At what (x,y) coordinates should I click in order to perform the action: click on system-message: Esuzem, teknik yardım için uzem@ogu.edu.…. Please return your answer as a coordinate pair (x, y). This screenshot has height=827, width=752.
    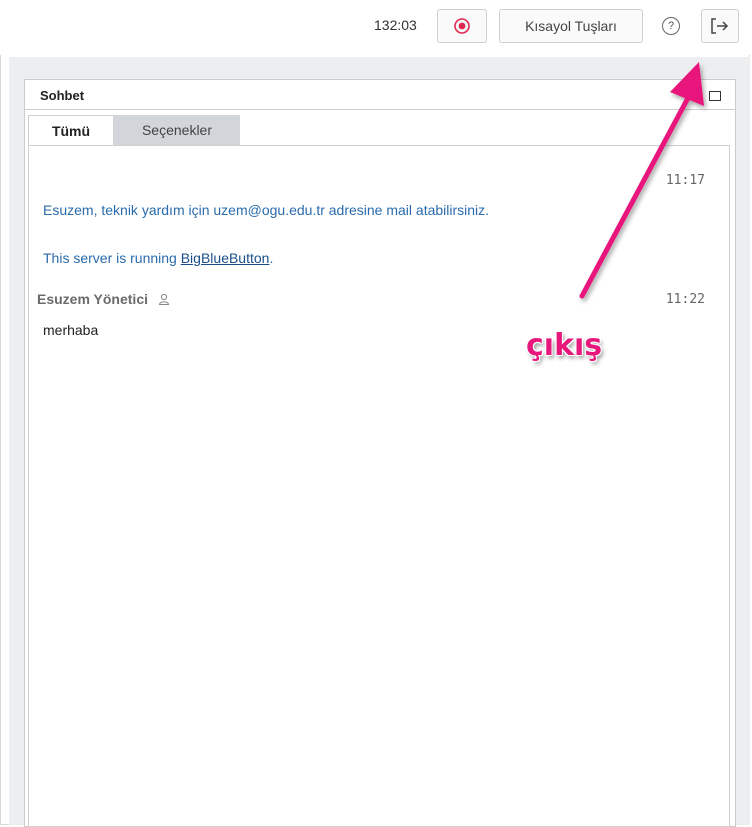
    Looking at the image, I should click on (266, 210).